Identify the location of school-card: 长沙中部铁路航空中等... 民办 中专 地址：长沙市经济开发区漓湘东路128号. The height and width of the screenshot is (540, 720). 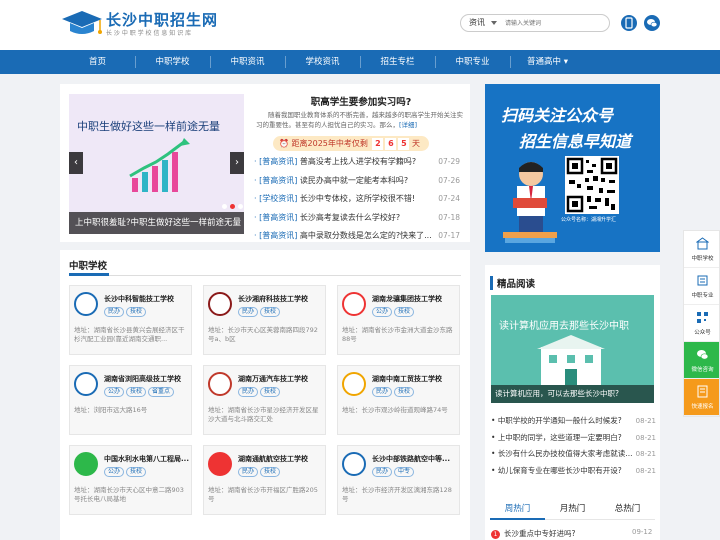
(398, 480).